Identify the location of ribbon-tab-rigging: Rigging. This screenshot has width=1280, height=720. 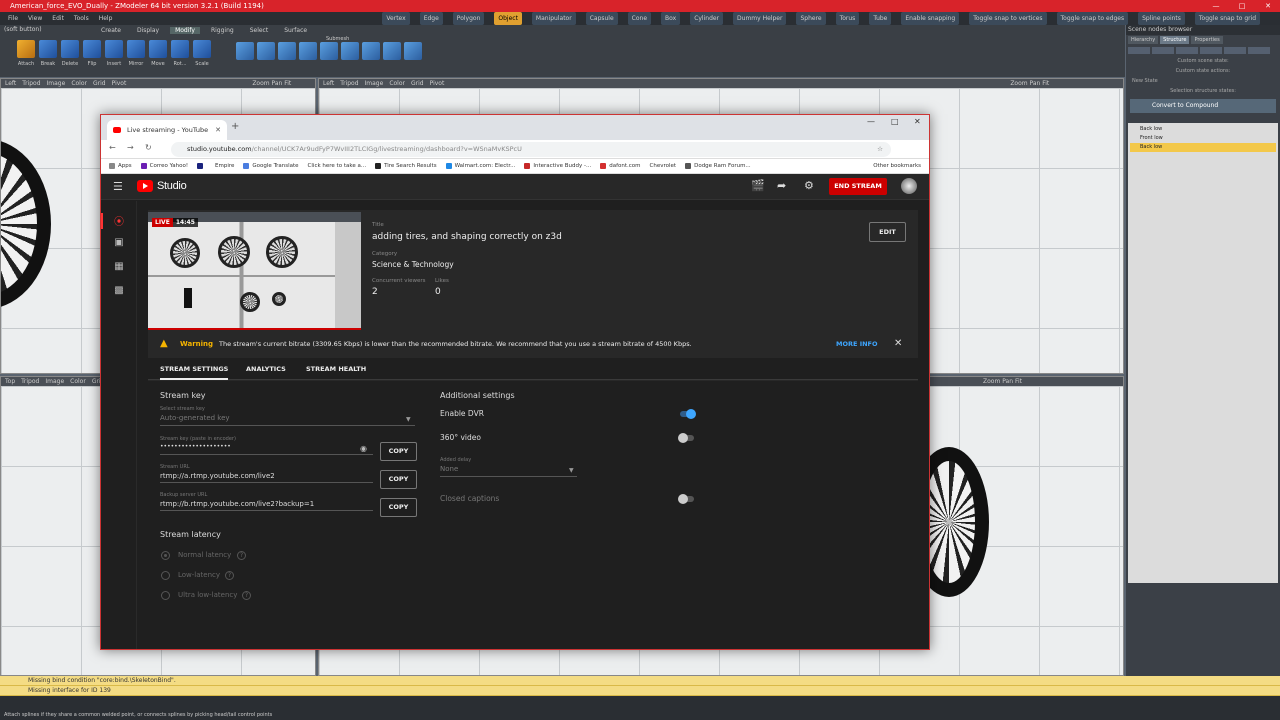
(222, 30).